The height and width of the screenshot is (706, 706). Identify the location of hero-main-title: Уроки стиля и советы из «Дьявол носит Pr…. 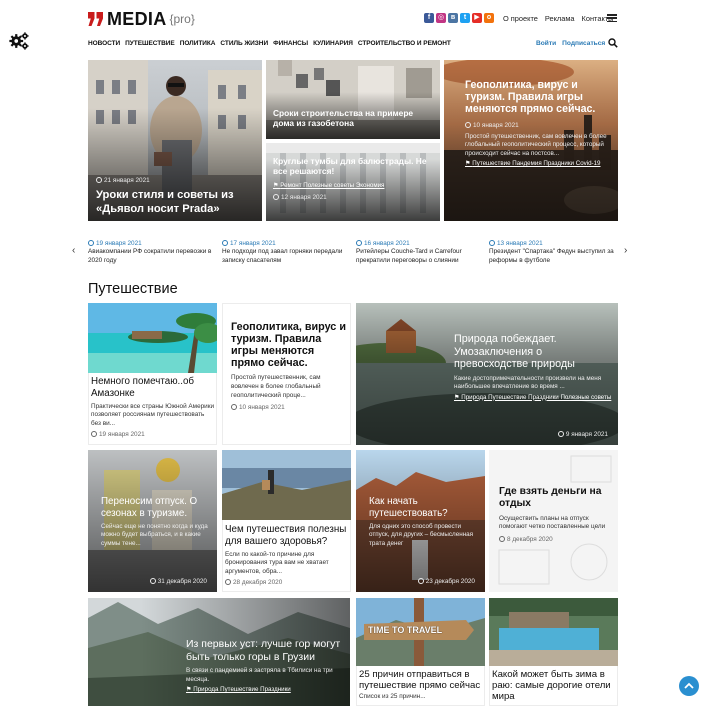
(176, 202).